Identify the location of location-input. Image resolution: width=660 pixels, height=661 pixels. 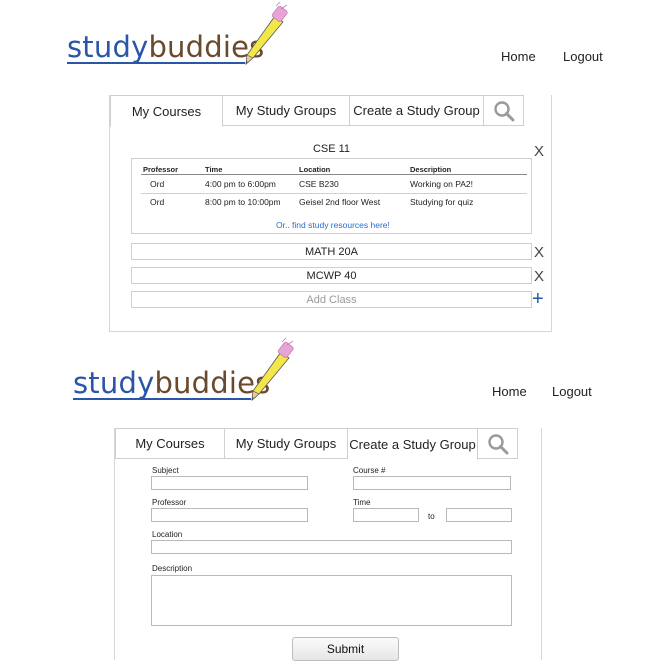
(331, 547).